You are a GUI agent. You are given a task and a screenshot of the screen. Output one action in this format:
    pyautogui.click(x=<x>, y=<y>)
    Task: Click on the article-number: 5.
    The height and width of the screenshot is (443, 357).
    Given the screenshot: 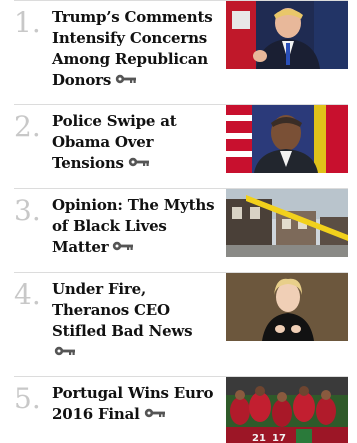 What is the action you would take?
    pyautogui.click(x=27, y=398)
    